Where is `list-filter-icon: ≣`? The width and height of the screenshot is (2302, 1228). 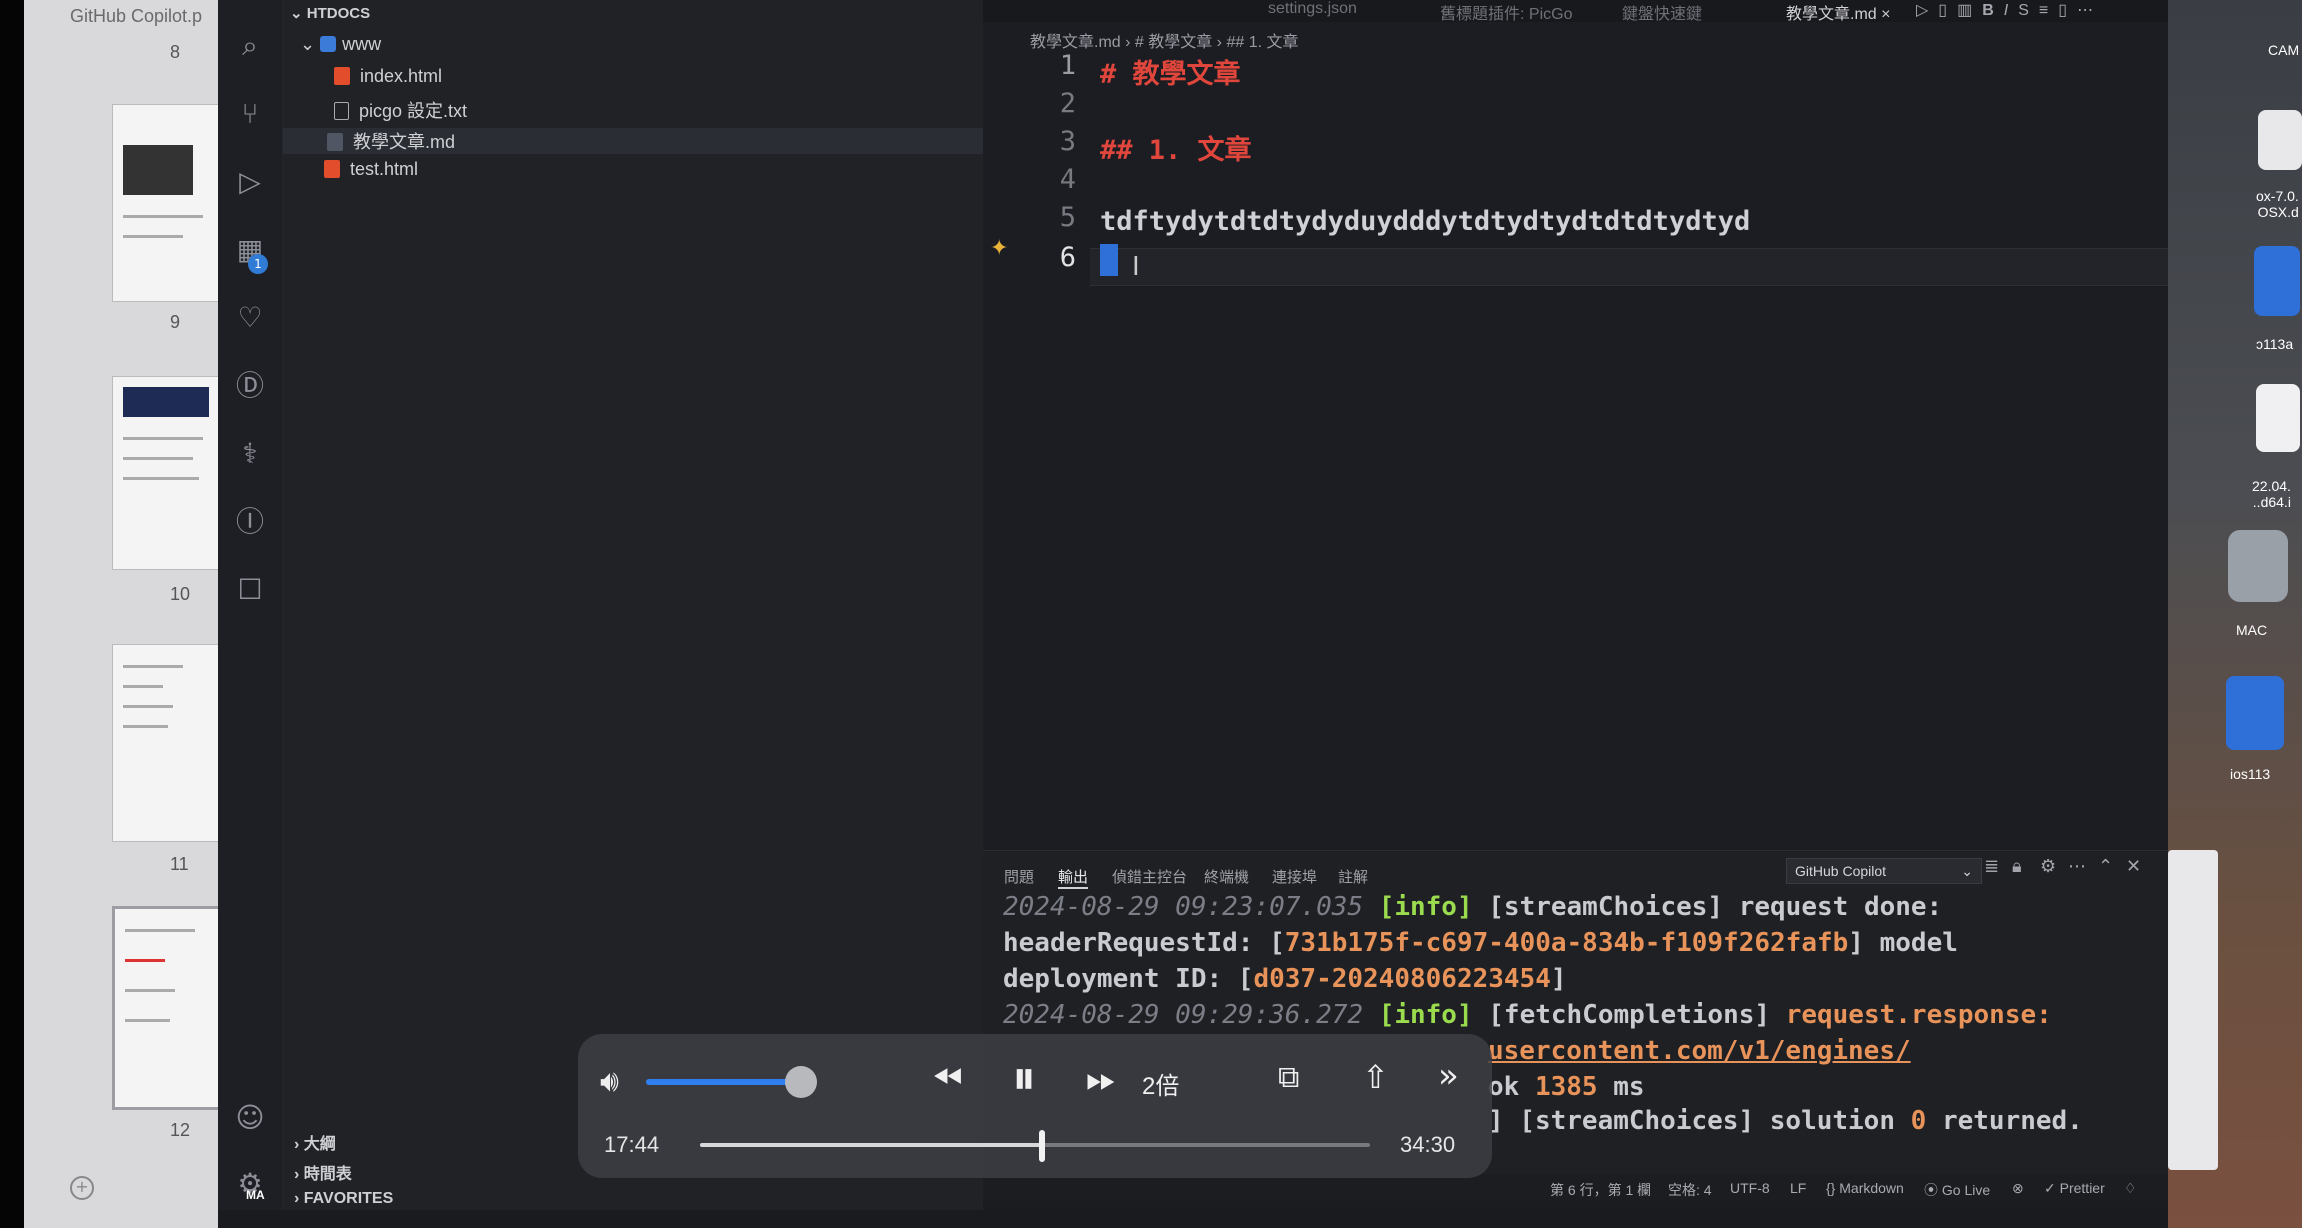 list-filter-icon: ≣ is located at coordinates (1991, 866).